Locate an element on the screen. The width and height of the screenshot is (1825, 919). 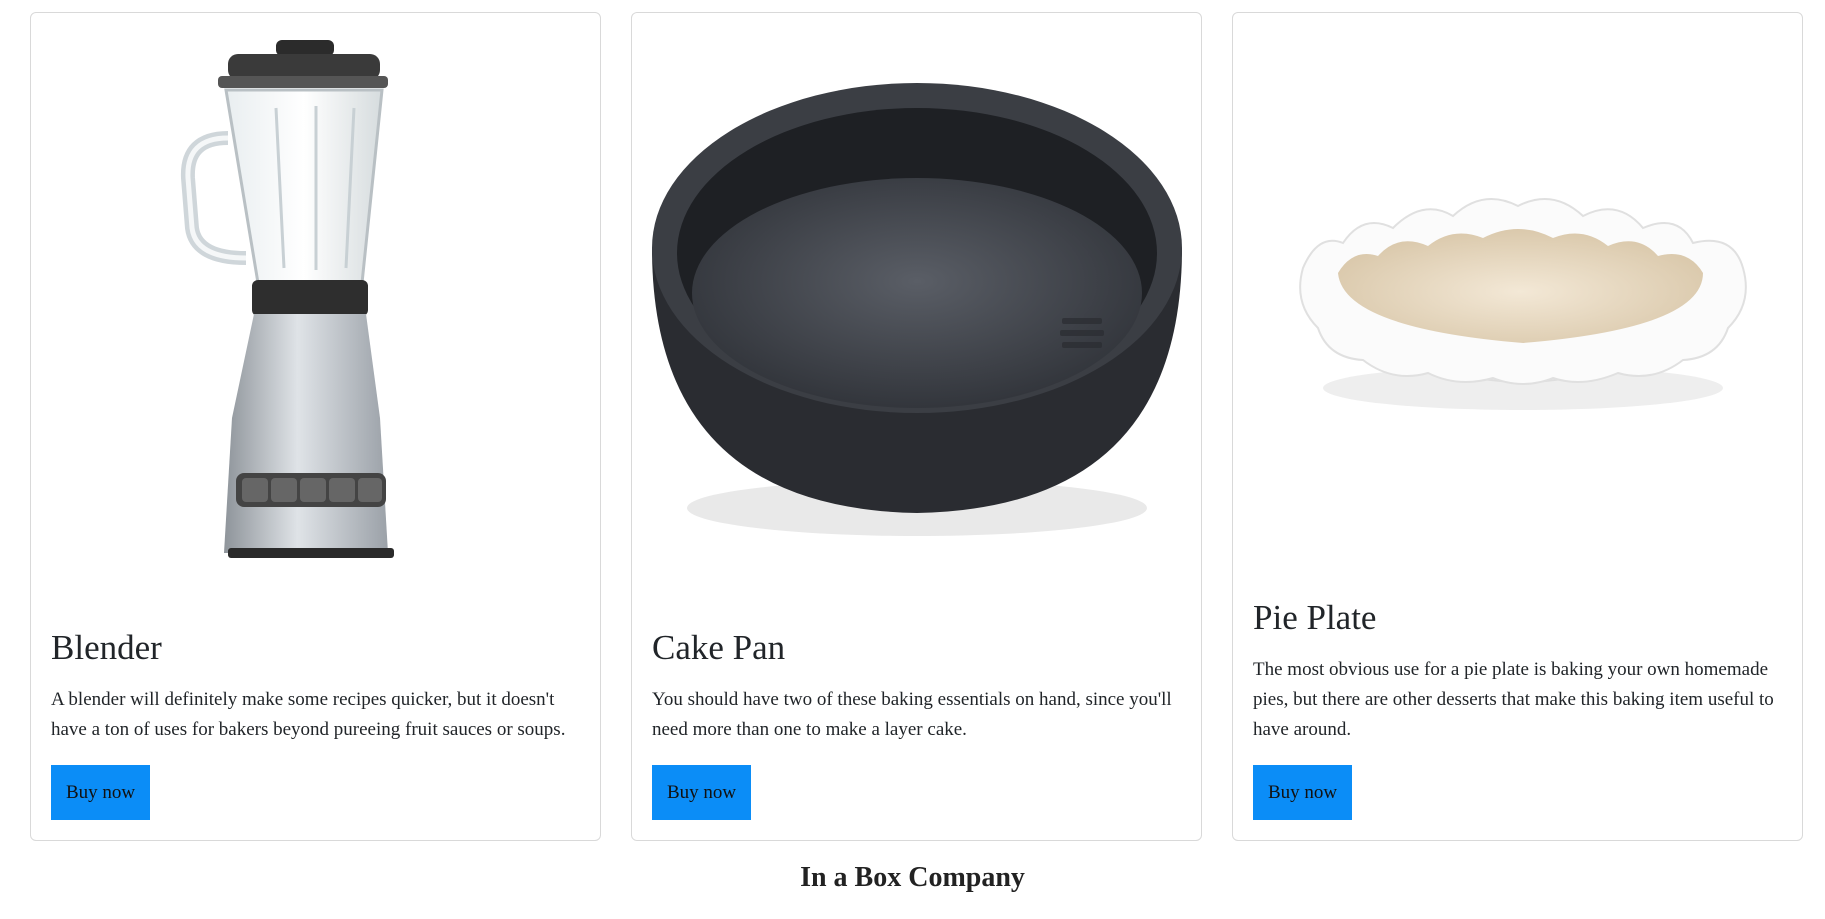
product-title: Cake Pan is located at coordinates (719, 647).